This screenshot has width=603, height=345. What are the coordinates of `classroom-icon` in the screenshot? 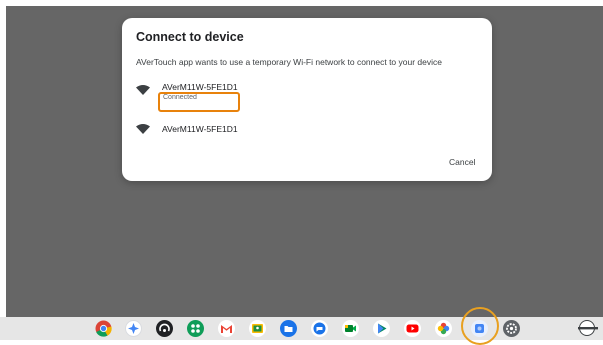 It's located at (257, 328).